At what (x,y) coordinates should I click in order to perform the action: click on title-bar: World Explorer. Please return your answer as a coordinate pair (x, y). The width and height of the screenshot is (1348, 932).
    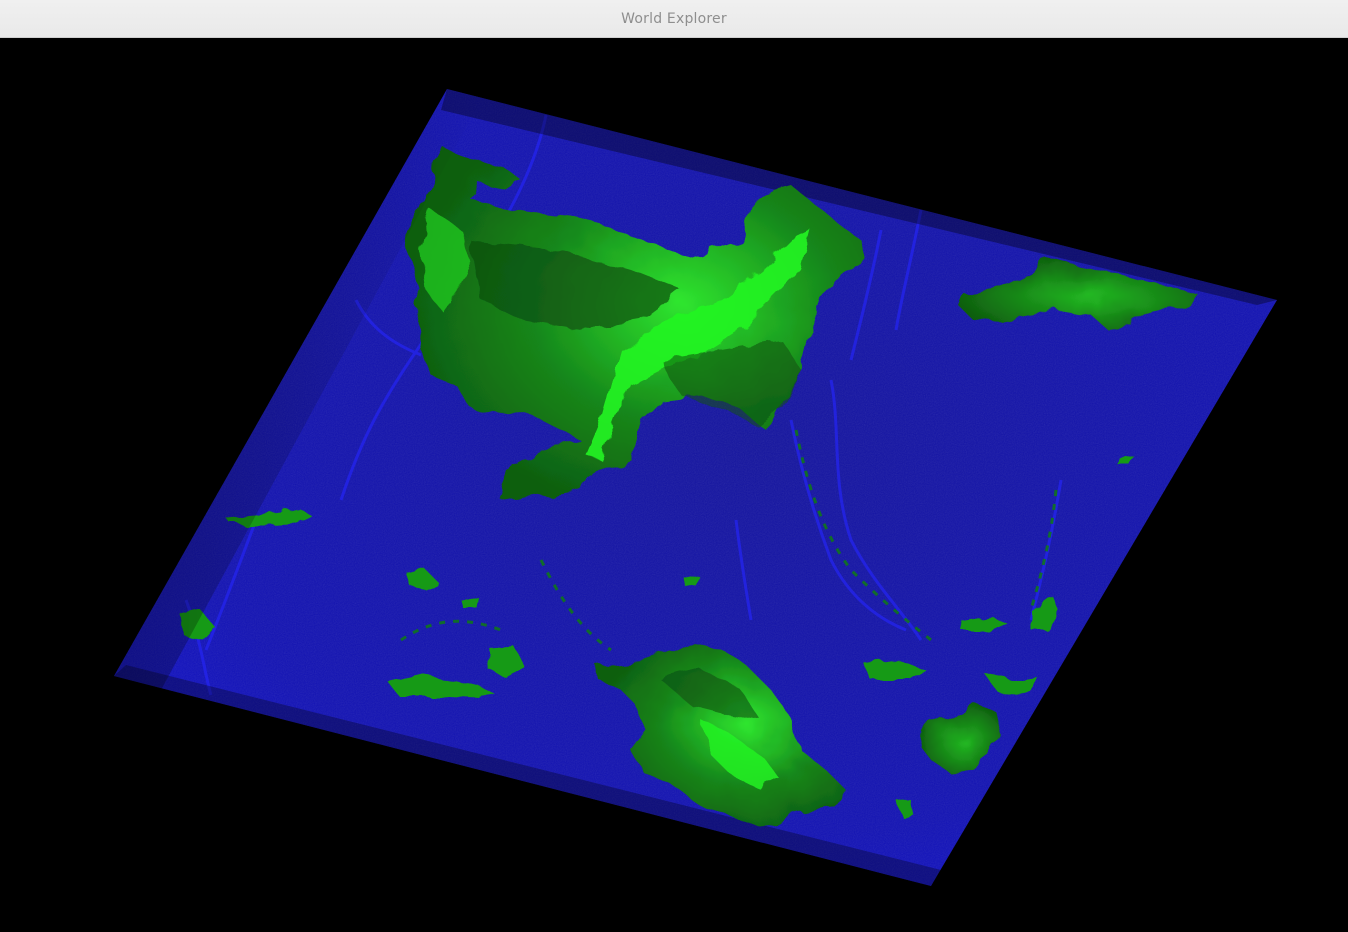
    Looking at the image, I should click on (674, 19).